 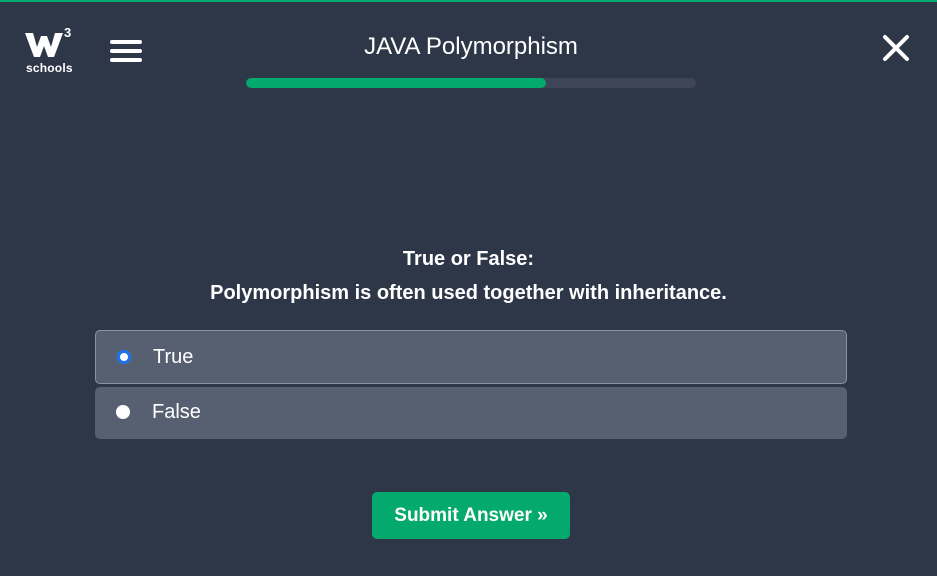 I want to click on logo-superscript: 3, so click(x=68, y=32).